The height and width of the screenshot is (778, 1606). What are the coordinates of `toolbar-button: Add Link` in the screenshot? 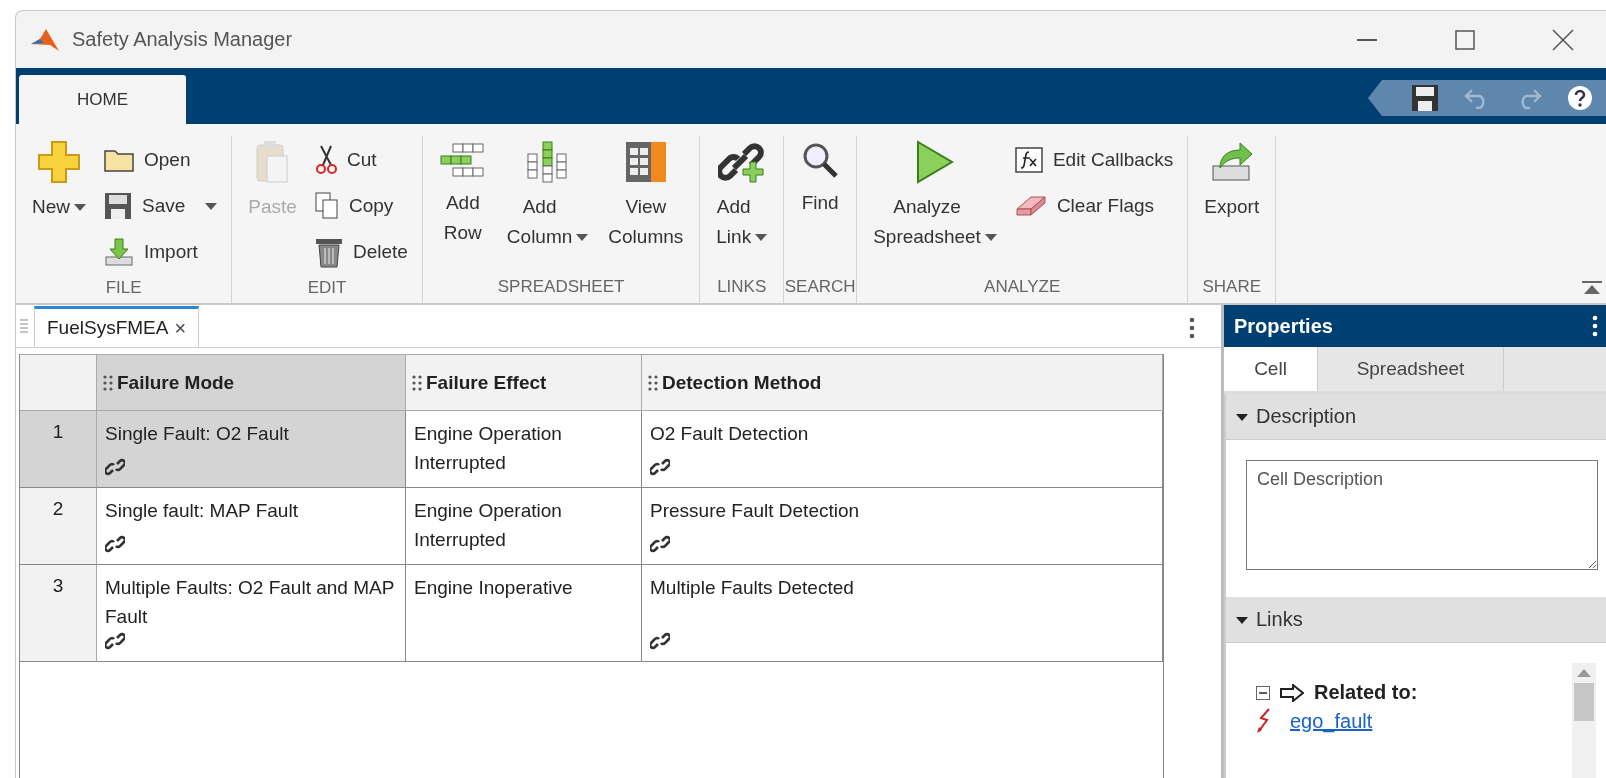 It's located at (742, 196).